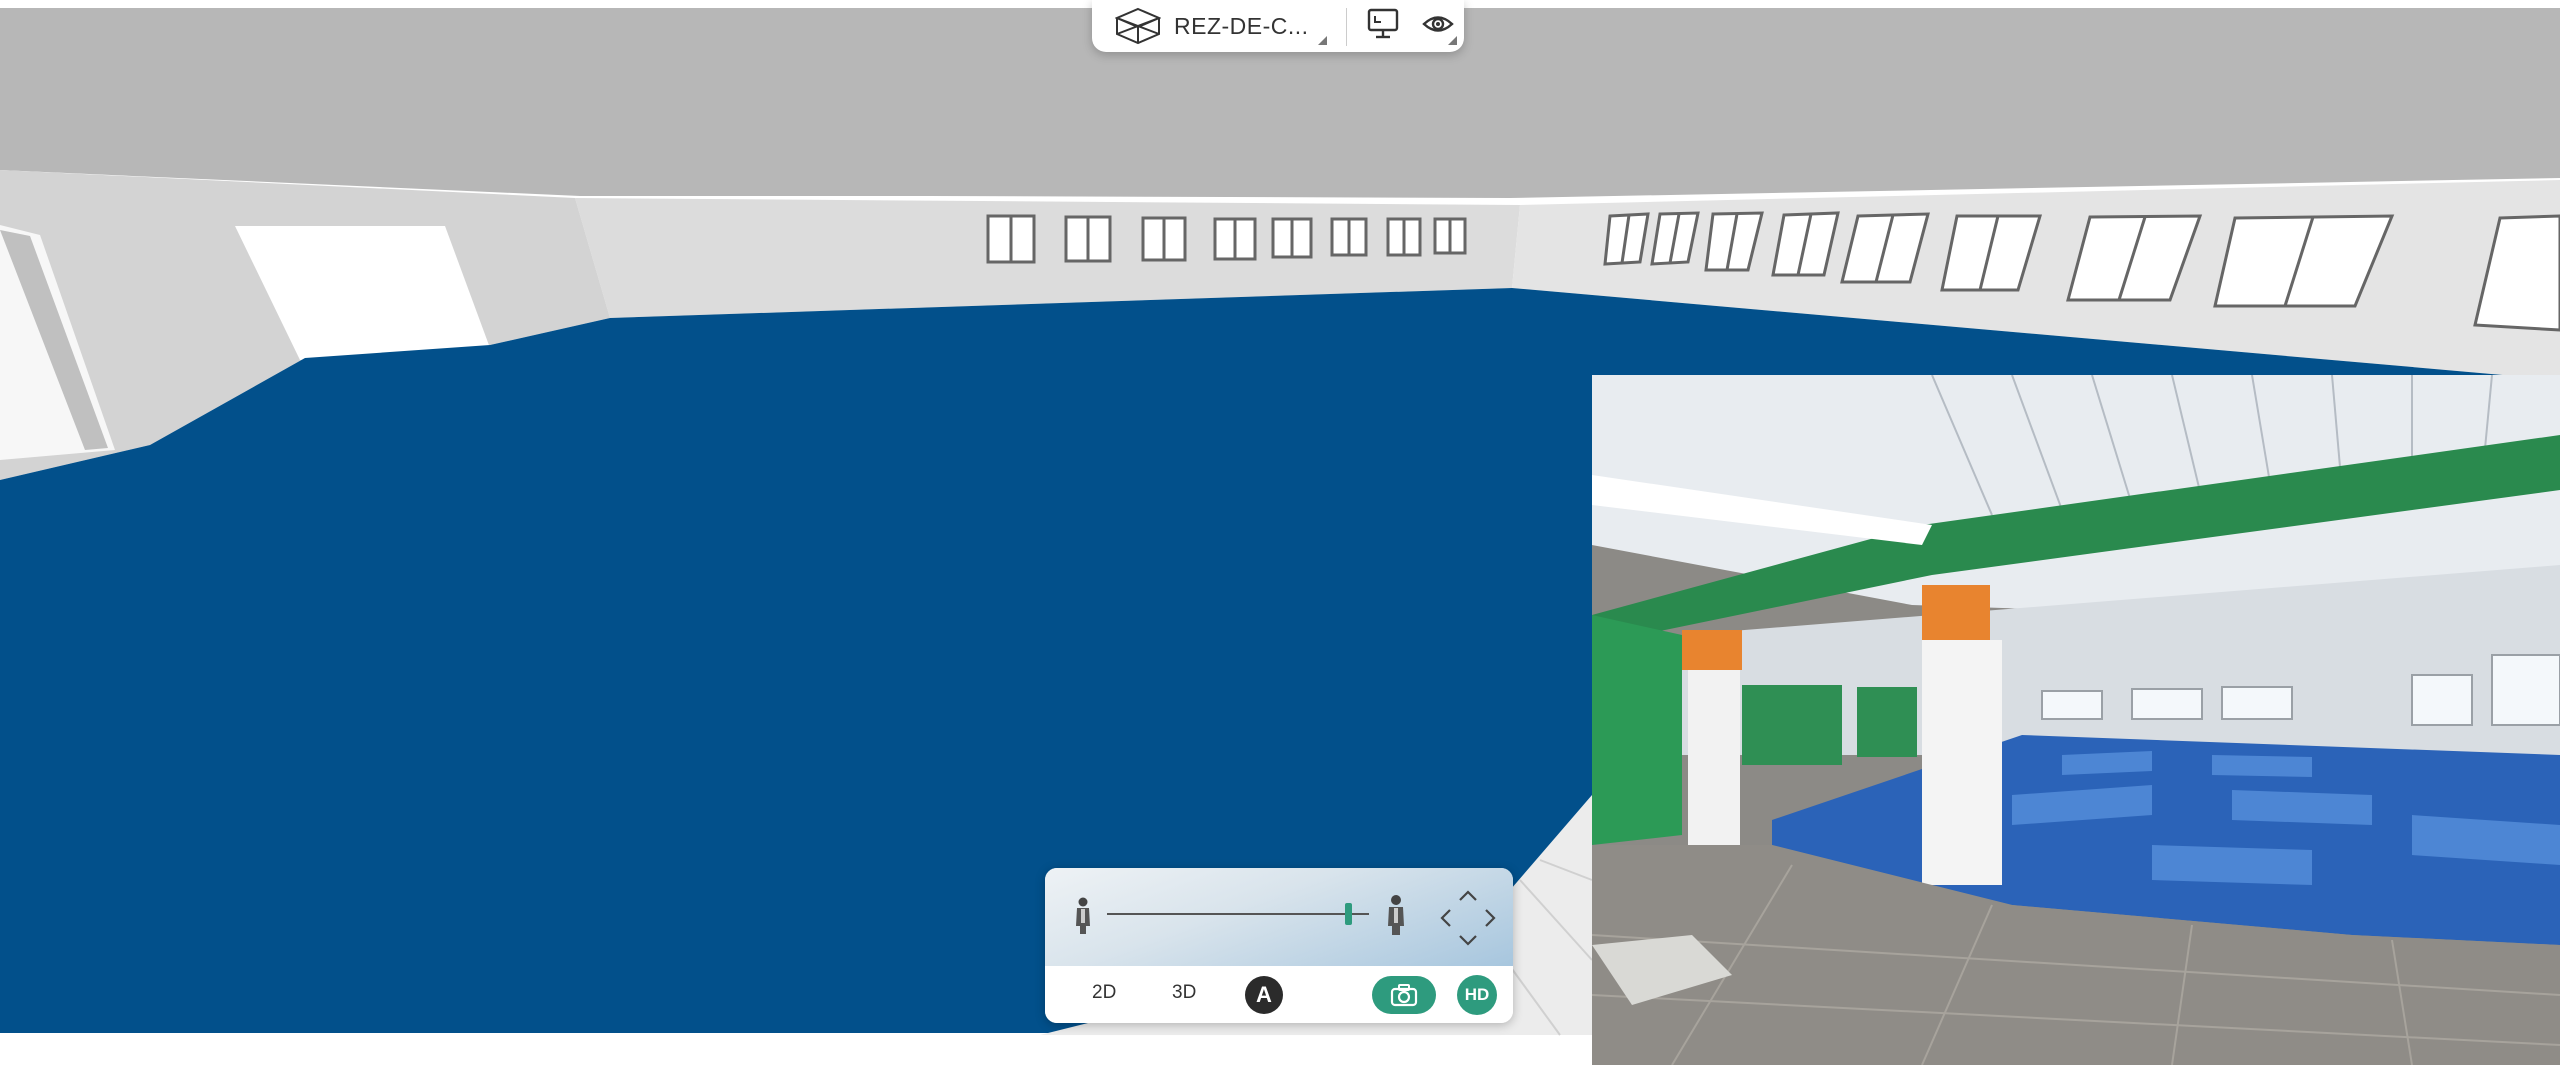  What do you see at coordinates (1279, 917) in the screenshot?
I see `height-control-area` at bounding box center [1279, 917].